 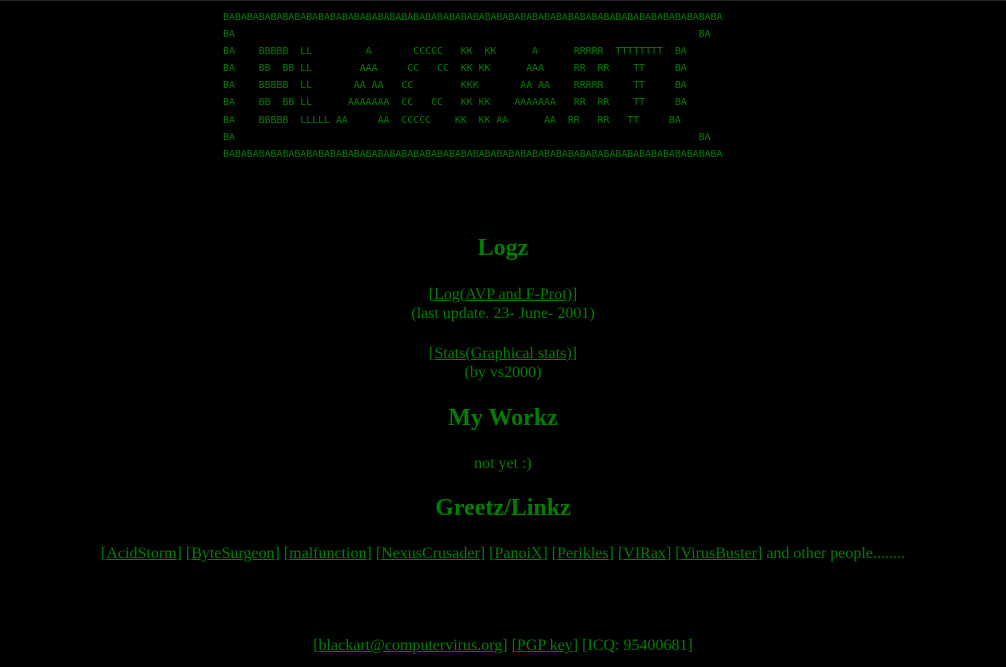 I want to click on workz-section: My Workz, so click(x=503, y=418).